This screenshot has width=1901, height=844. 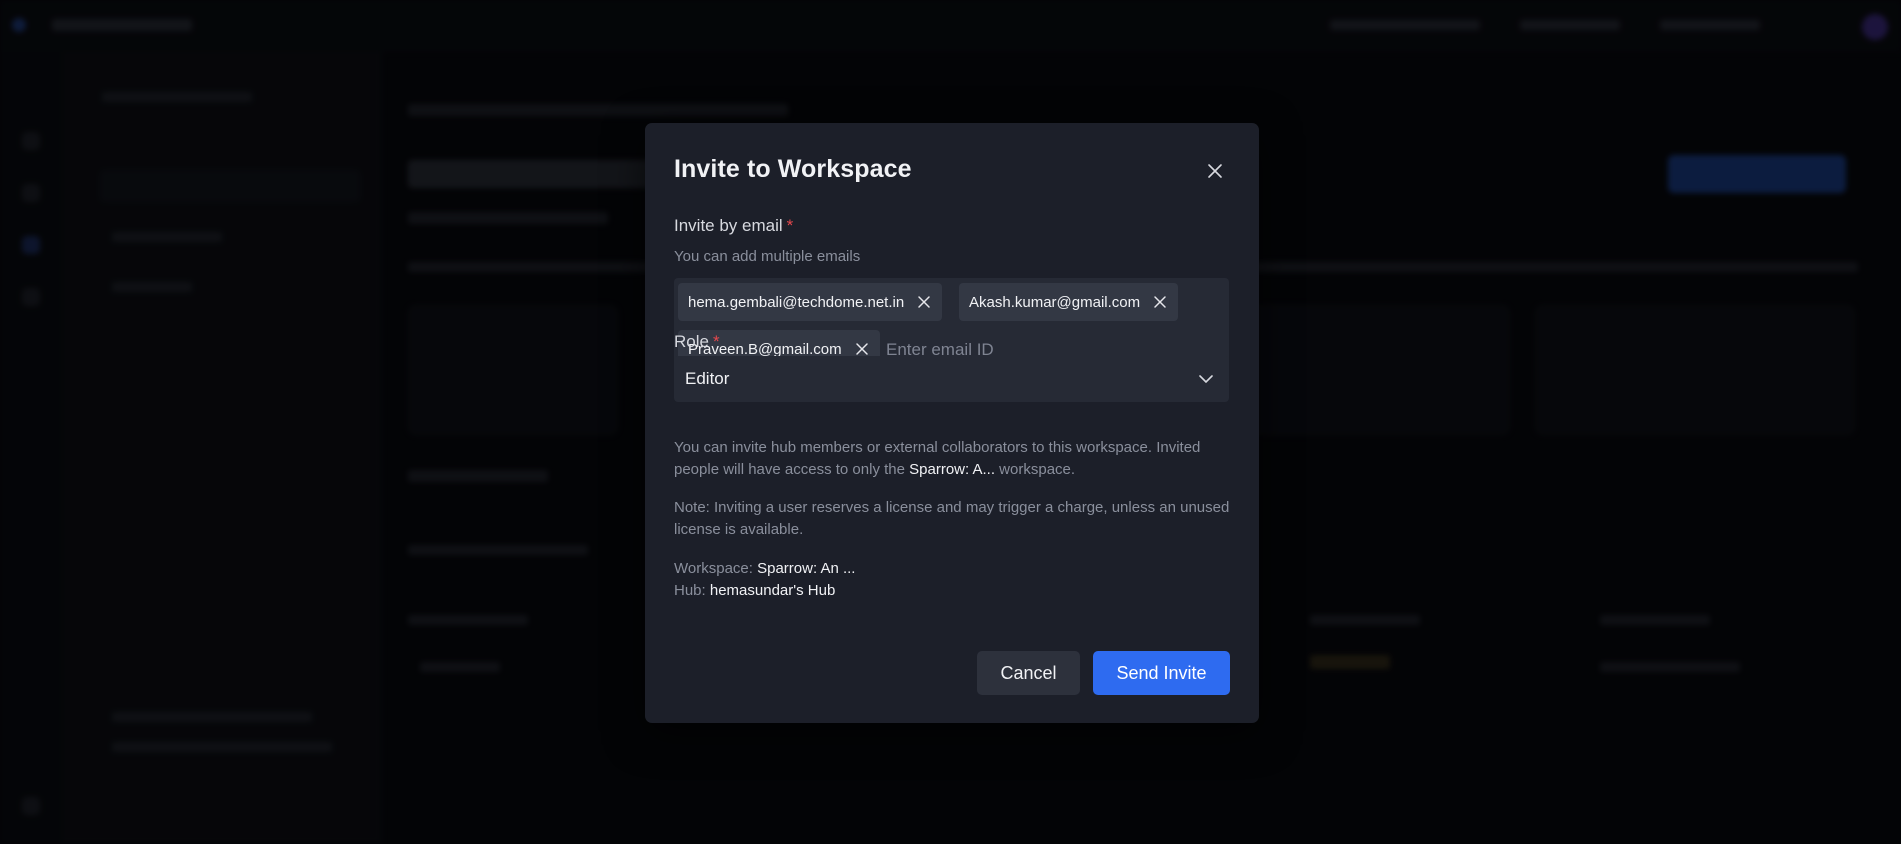 What do you see at coordinates (1206, 379) in the screenshot?
I see `chevron-down-icon` at bounding box center [1206, 379].